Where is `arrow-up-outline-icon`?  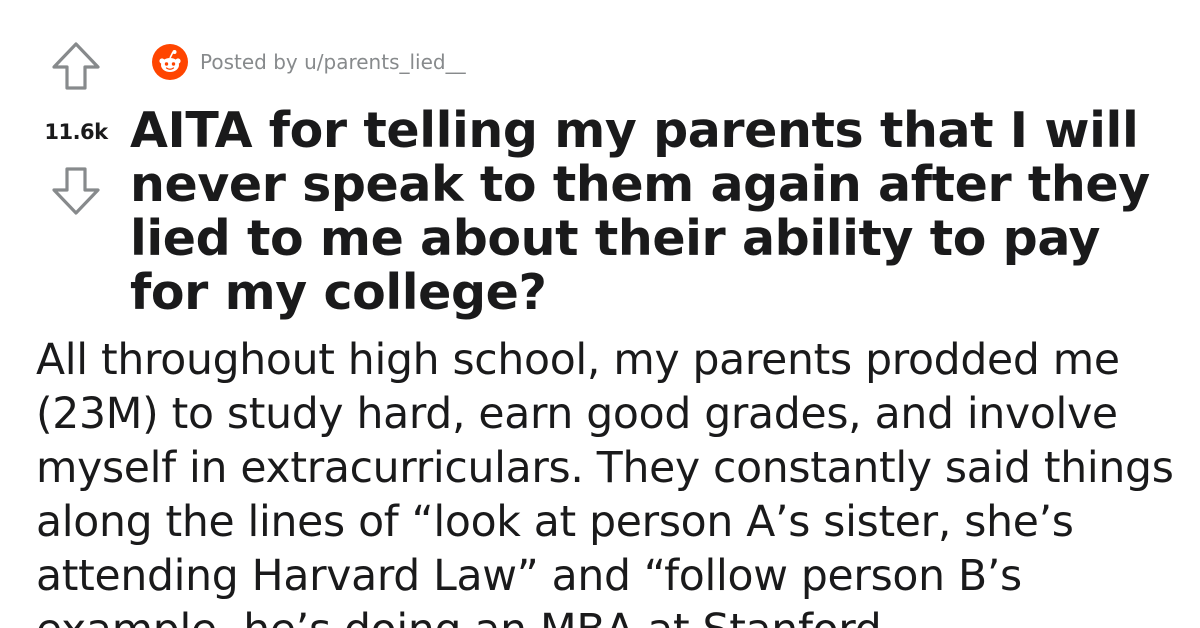 arrow-up-outline-icon is located at coordinates (76, 66).